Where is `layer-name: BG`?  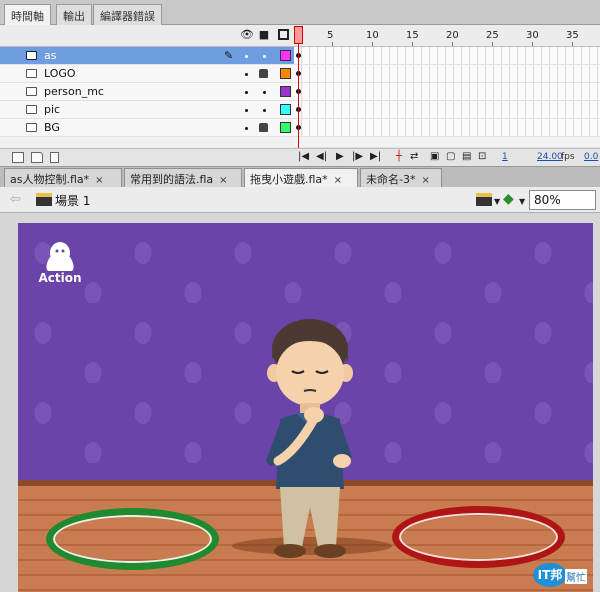
layer-name: BG is located at coordinates (52, 127).